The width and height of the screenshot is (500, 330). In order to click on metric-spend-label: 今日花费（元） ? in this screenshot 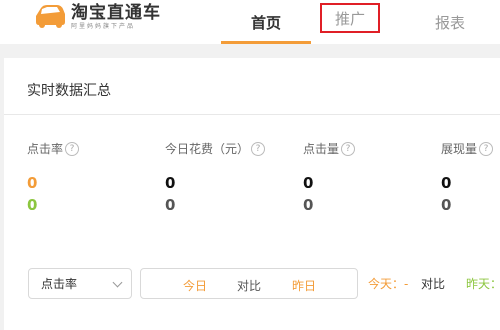, I will do `click(215, 148)`.